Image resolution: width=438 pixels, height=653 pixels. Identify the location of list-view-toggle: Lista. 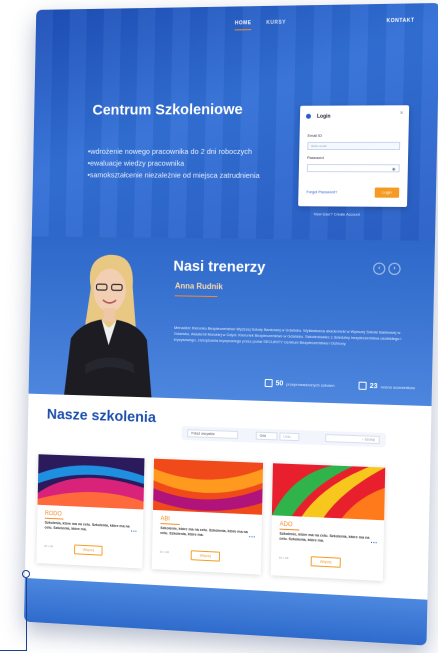
(289, 437).